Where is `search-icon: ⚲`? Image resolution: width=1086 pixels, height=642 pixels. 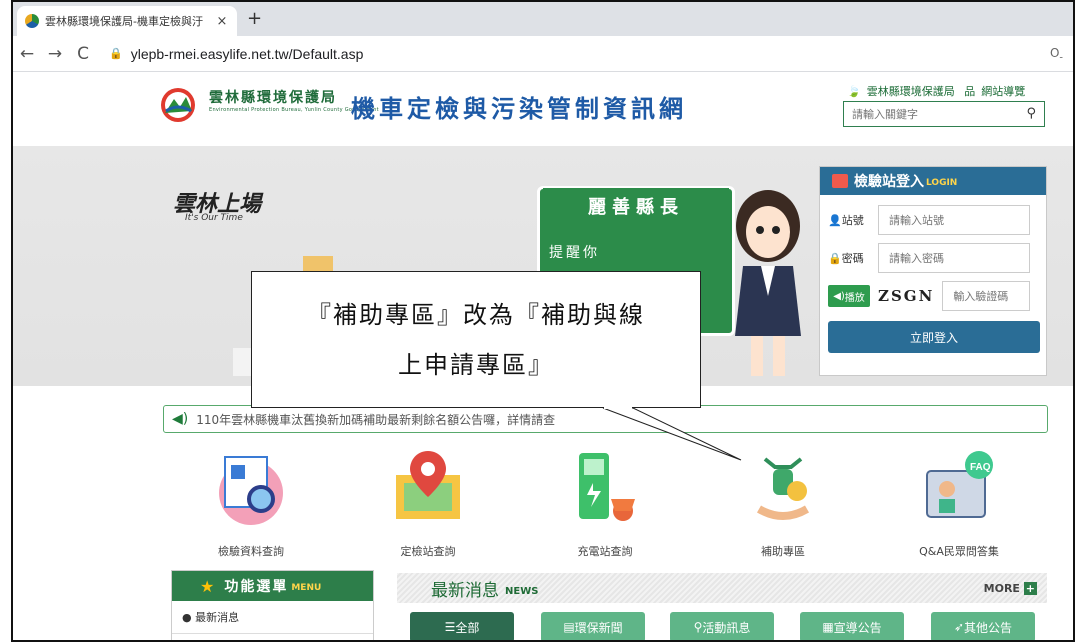
search-icon: ⚲ is located at coordinates (1031, 113).